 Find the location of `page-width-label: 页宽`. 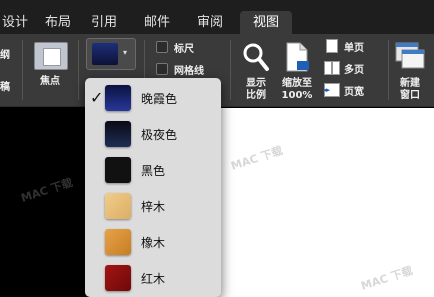

page-width-label: 页宽 is located at coordinates (354, 92).